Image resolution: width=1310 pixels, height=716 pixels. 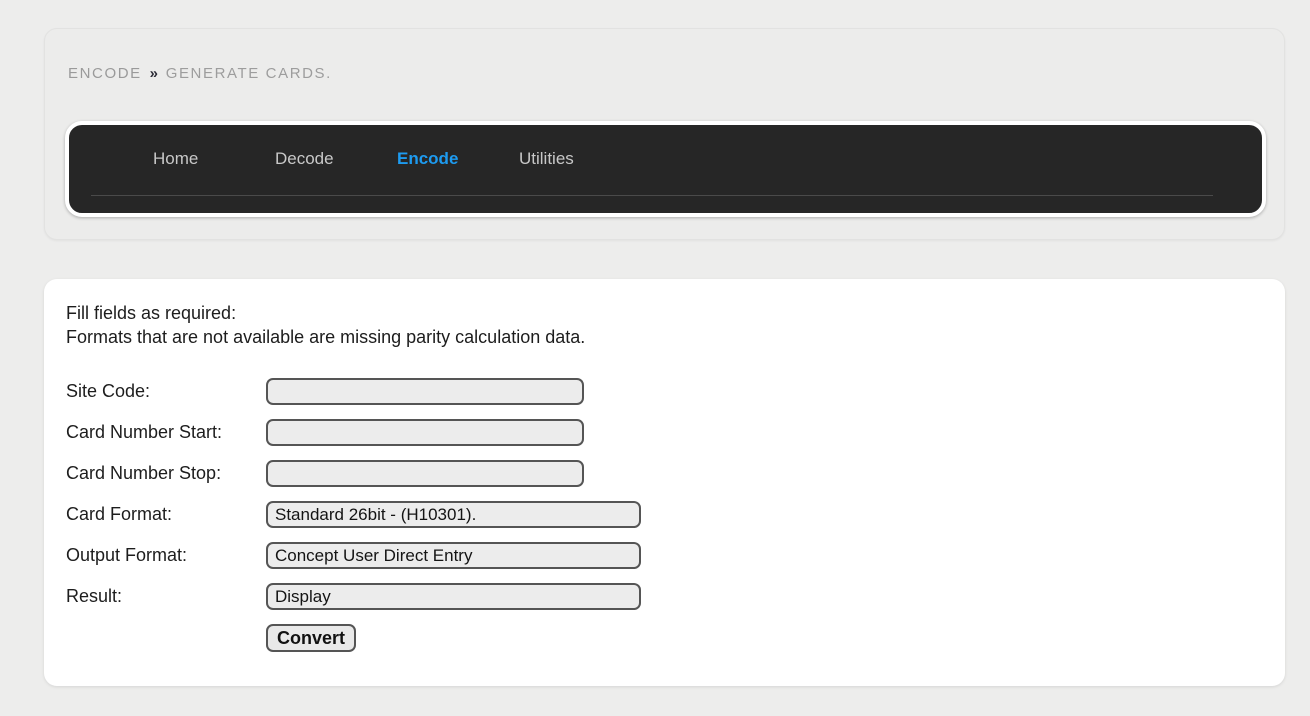 I want to click on field-row-card-number-stop: Card Number Stop:, so click(x=353, y=473).